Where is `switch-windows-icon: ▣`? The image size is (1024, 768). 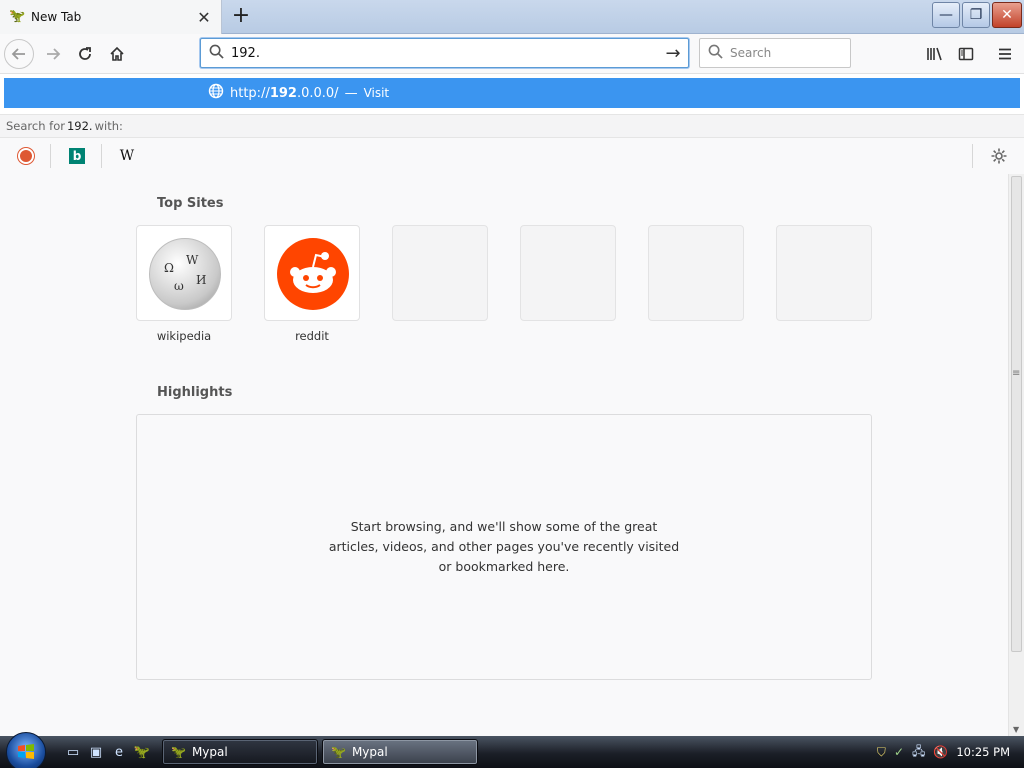
switch-windows-icon: ▣ is located at coordinates (96, 752).